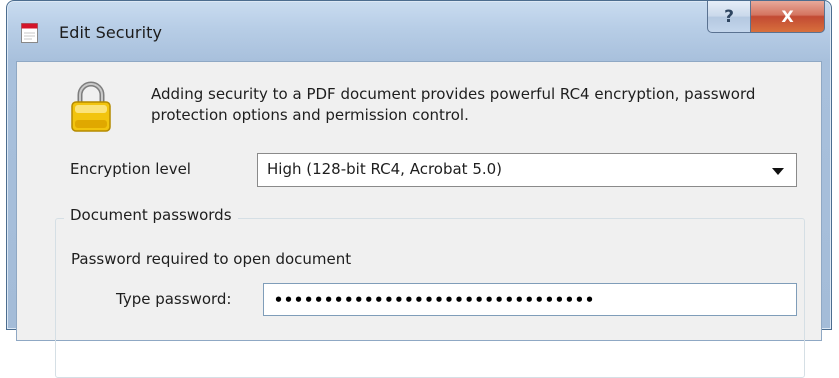 The image size is (839, 378). I want to click on open-password-label: Password required to open document, so click(211, 259).